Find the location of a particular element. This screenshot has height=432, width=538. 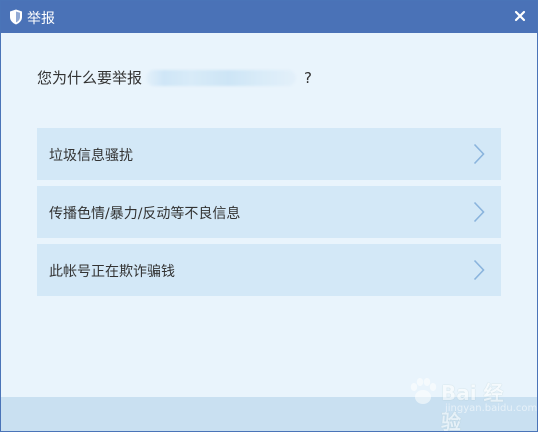

shield-icon is located at coordinates (16, 17).